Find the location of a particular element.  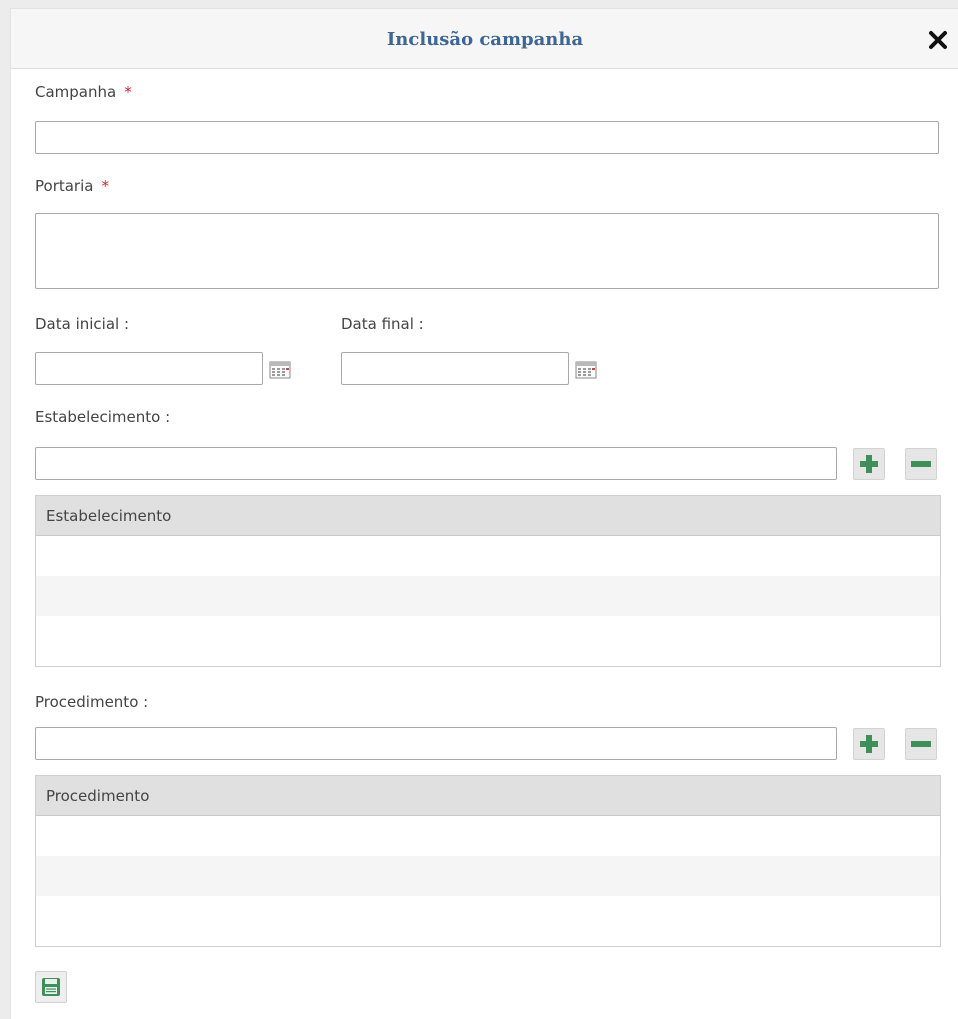

close-icon is located at coordinates (938, 40).